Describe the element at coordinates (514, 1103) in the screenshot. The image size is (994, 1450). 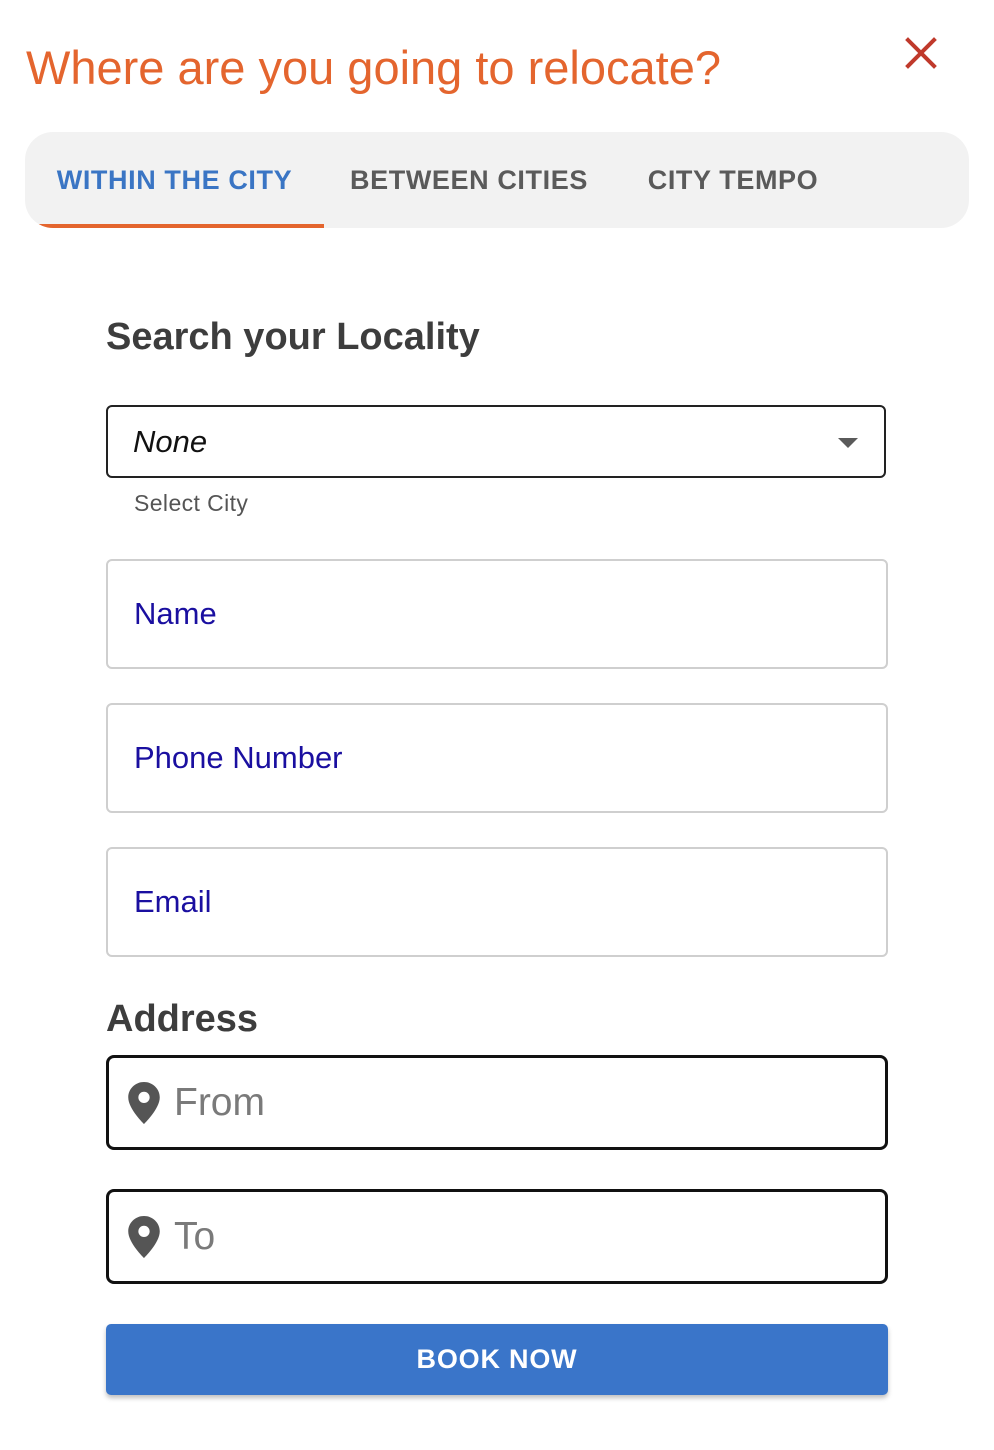
I see `from-address-input` at that location.